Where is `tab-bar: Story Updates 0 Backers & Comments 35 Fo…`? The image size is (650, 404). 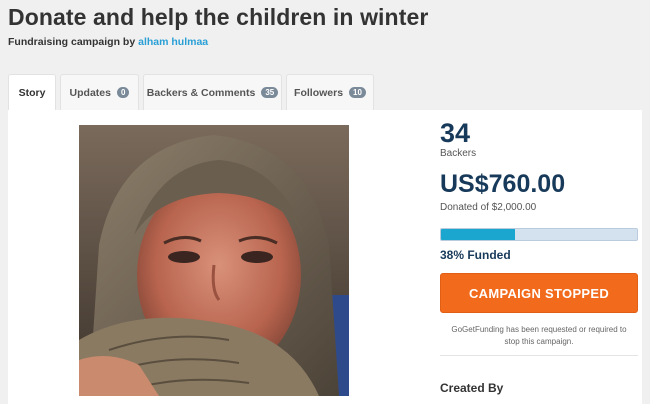 tab-bar: Story Updates 0 Backers & Comments 35 Fo… is located at coordinates (193, 92).